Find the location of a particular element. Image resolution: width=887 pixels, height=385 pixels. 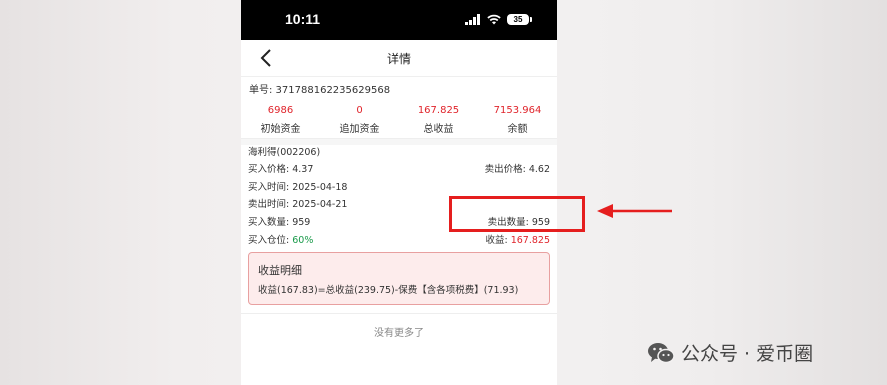

status-icons: 35 is located at coordinates (498, 19).